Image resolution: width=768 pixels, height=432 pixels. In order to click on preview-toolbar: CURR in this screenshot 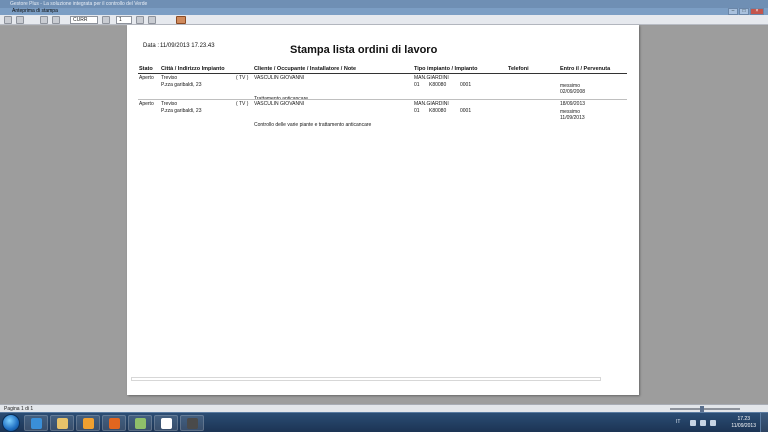, I will do `click(384, 20)`.